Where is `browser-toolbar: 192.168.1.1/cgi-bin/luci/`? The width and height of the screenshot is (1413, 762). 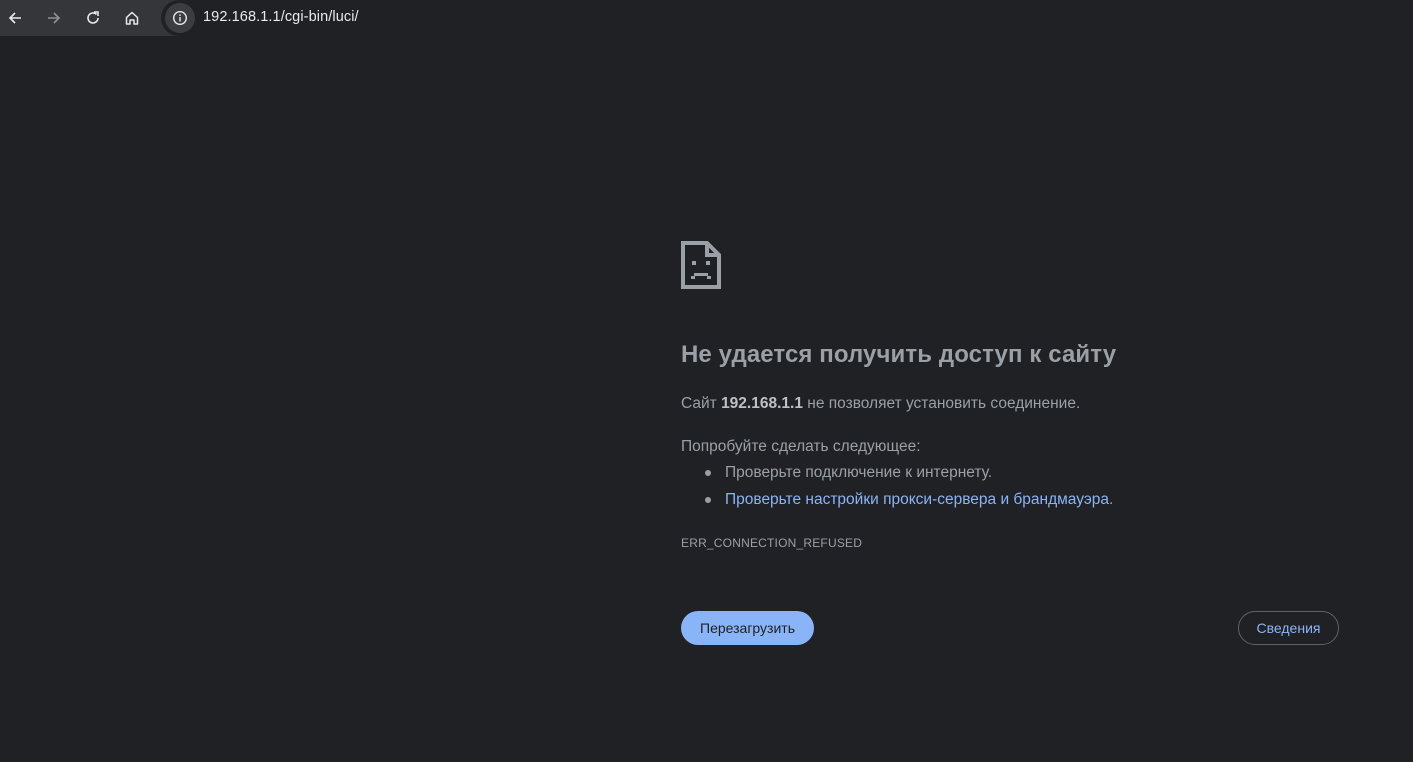 browser-toolbar: 192.168.1.1/cgi-bin/luci/ is located at coordinates (706, 18).